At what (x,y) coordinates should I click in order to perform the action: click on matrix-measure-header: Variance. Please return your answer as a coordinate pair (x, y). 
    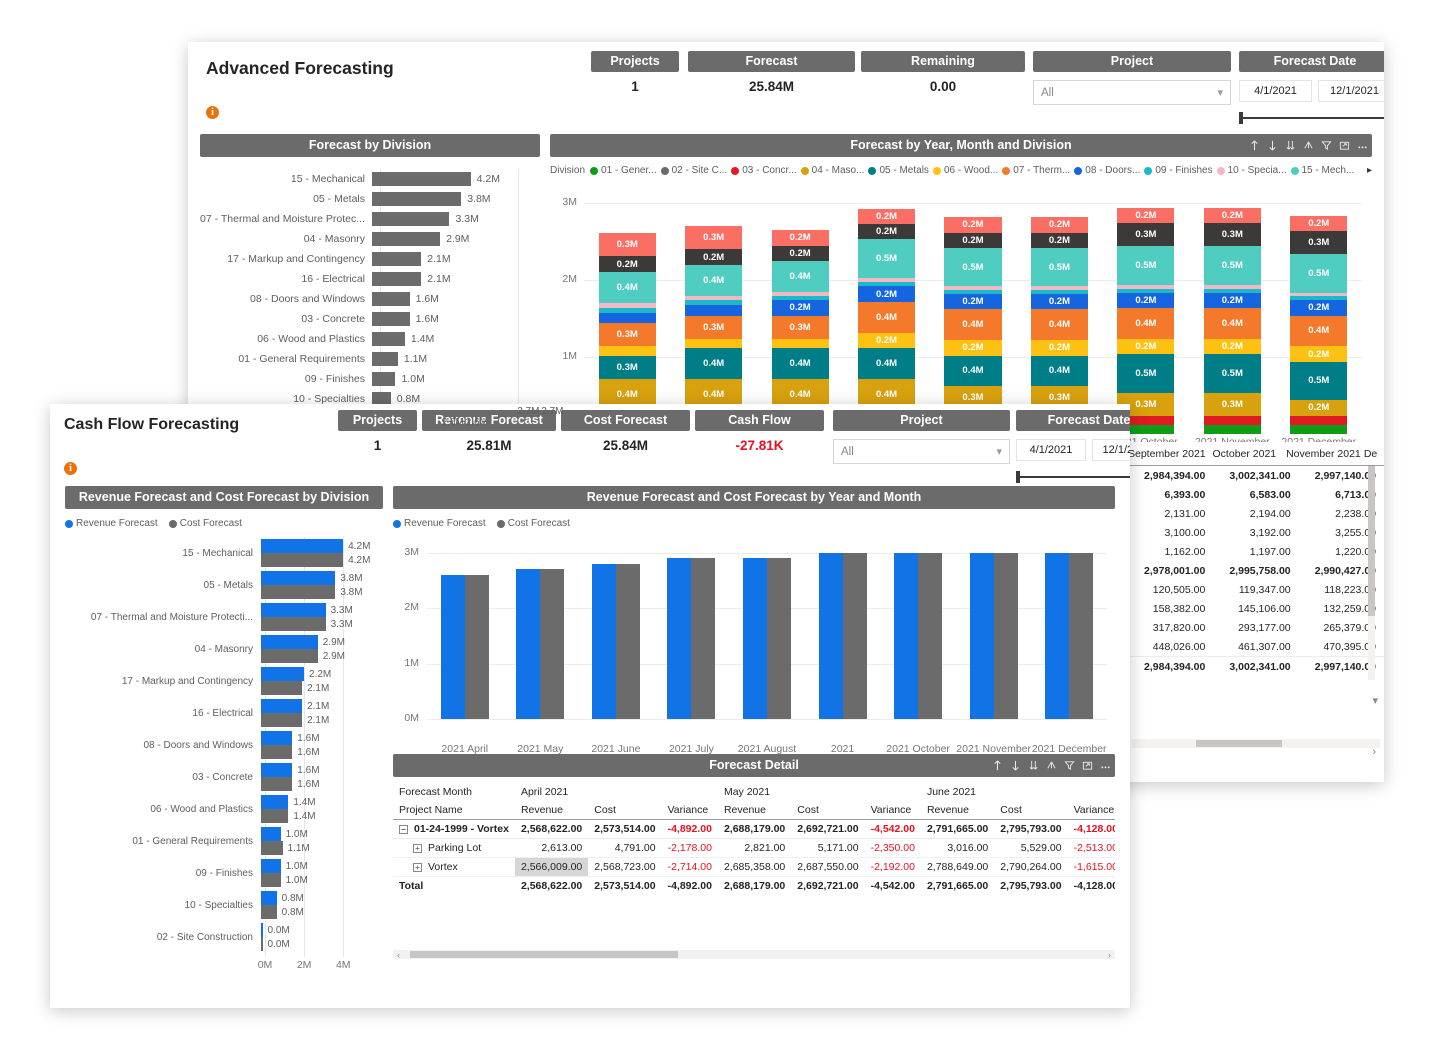
    Looking at the image, I should click on (689, 810).